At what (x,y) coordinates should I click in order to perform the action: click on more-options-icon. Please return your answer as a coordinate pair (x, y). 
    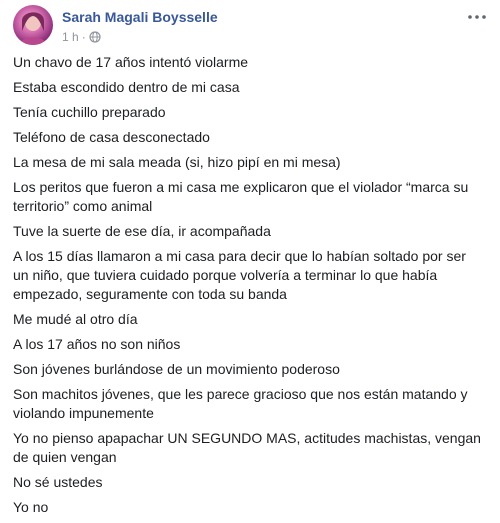
    Looking at the image, I should click on (477, 17).